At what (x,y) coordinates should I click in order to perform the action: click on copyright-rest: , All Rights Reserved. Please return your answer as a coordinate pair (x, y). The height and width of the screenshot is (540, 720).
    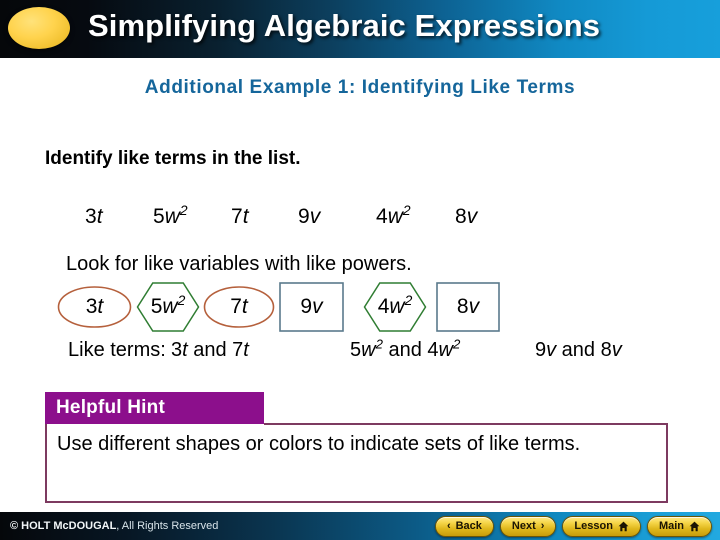
    Looking at the image, I should click on (167, 526).